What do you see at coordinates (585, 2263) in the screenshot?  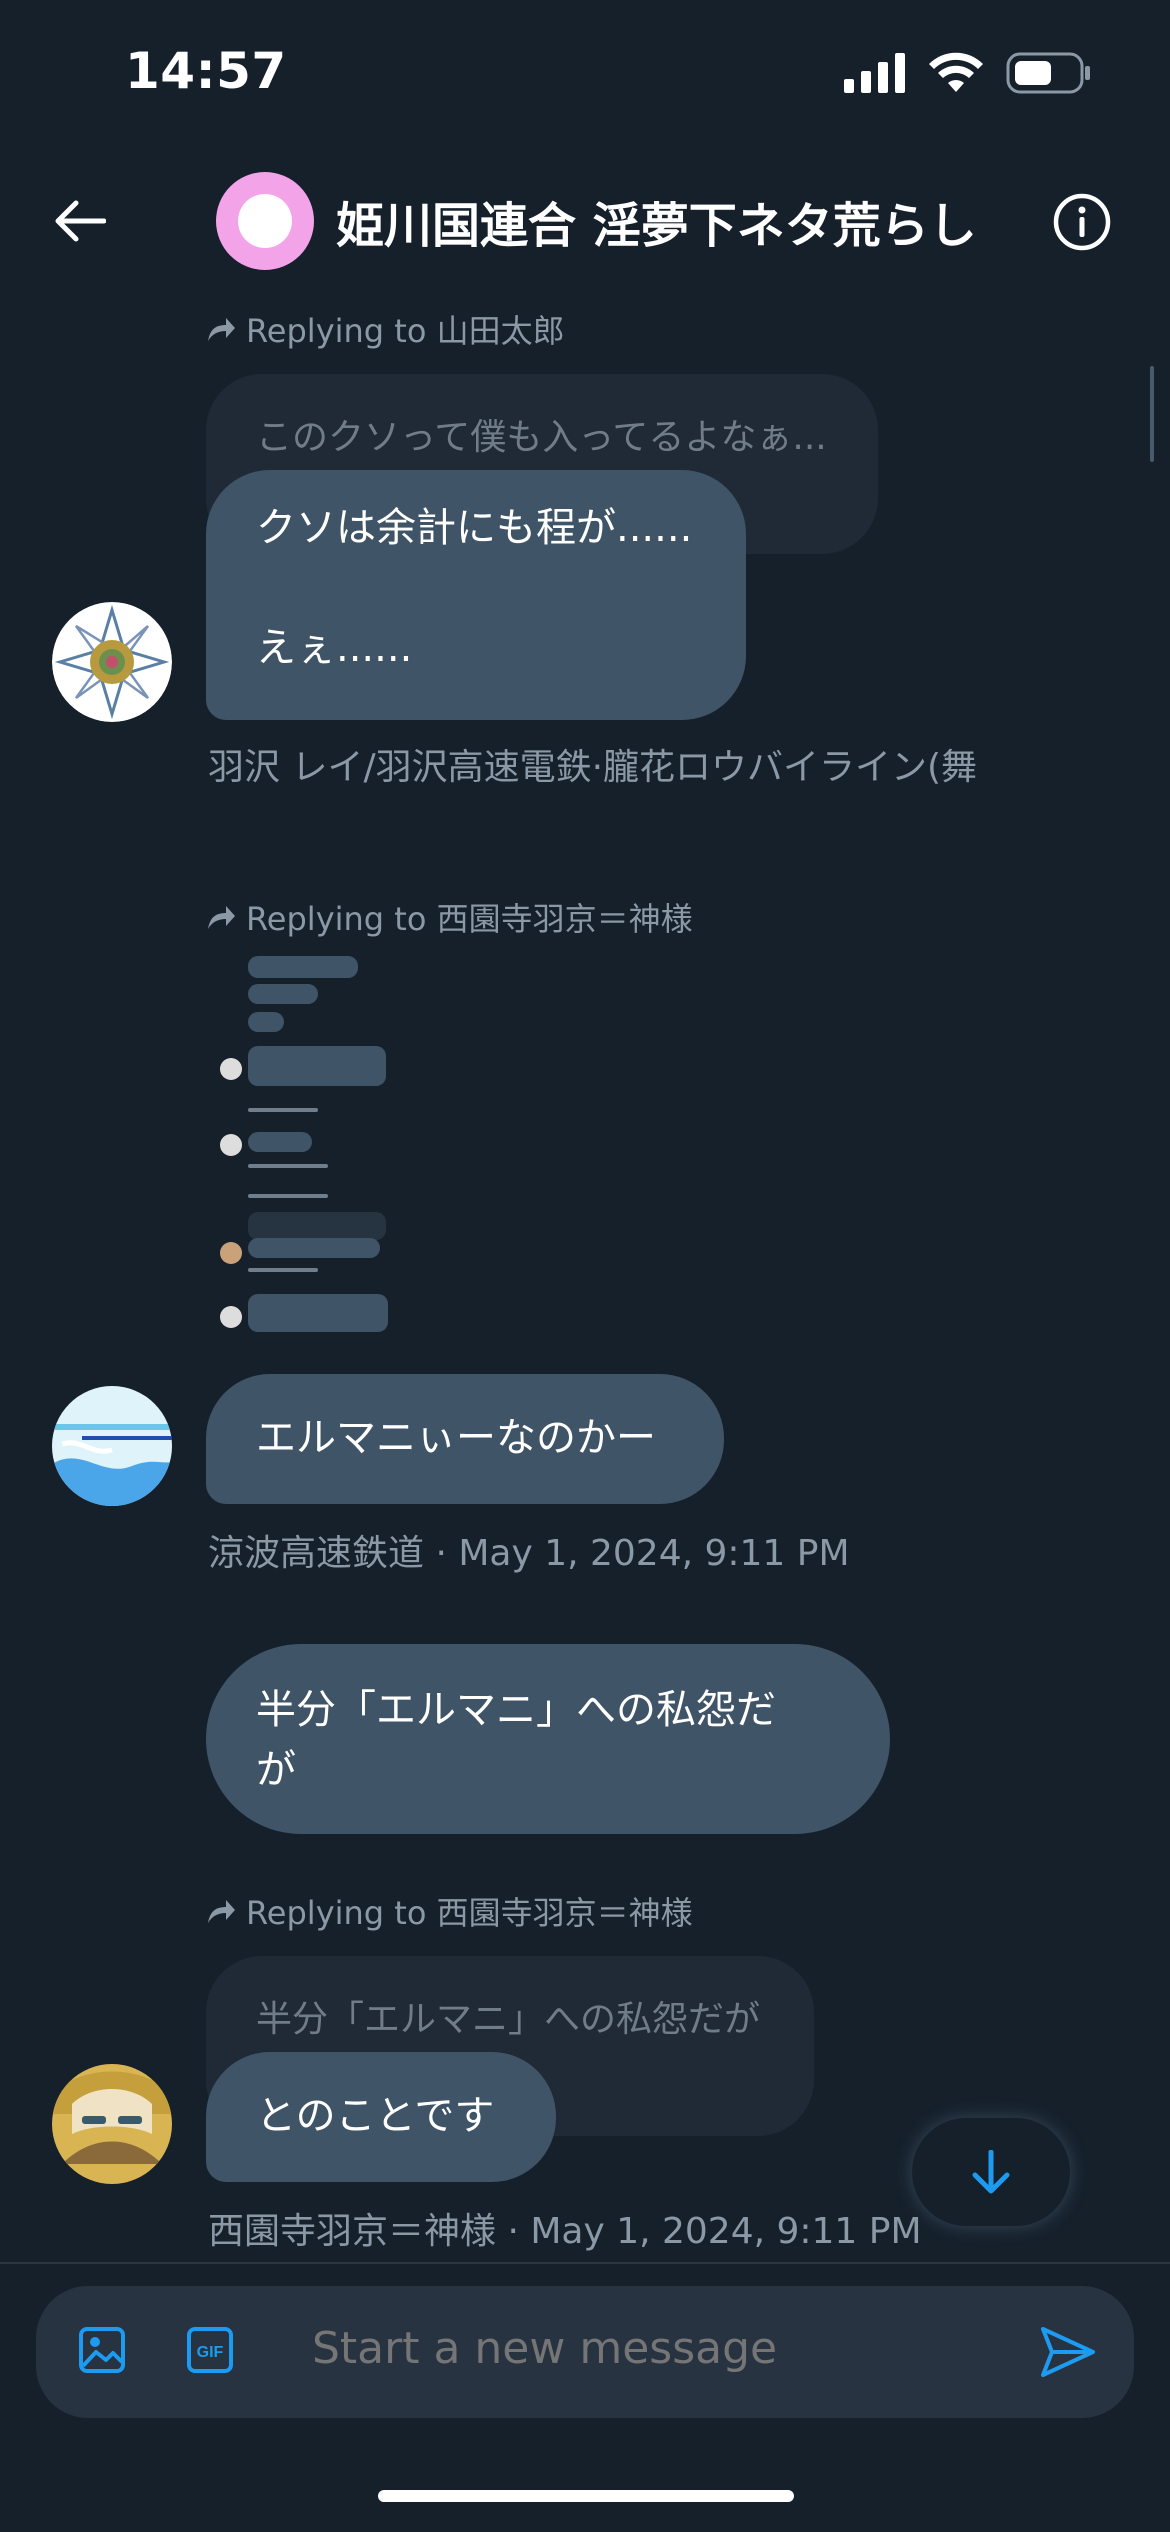 I see `composer-divider` at bounding box center [585, 2263].